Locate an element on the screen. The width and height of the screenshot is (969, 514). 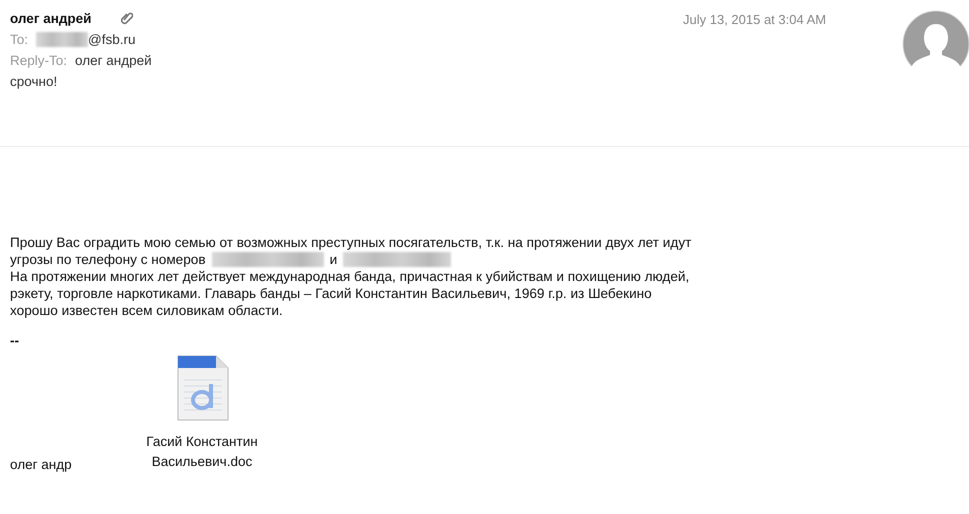
reply-to-label: Reply-To: is located at coordinates (39, 60).